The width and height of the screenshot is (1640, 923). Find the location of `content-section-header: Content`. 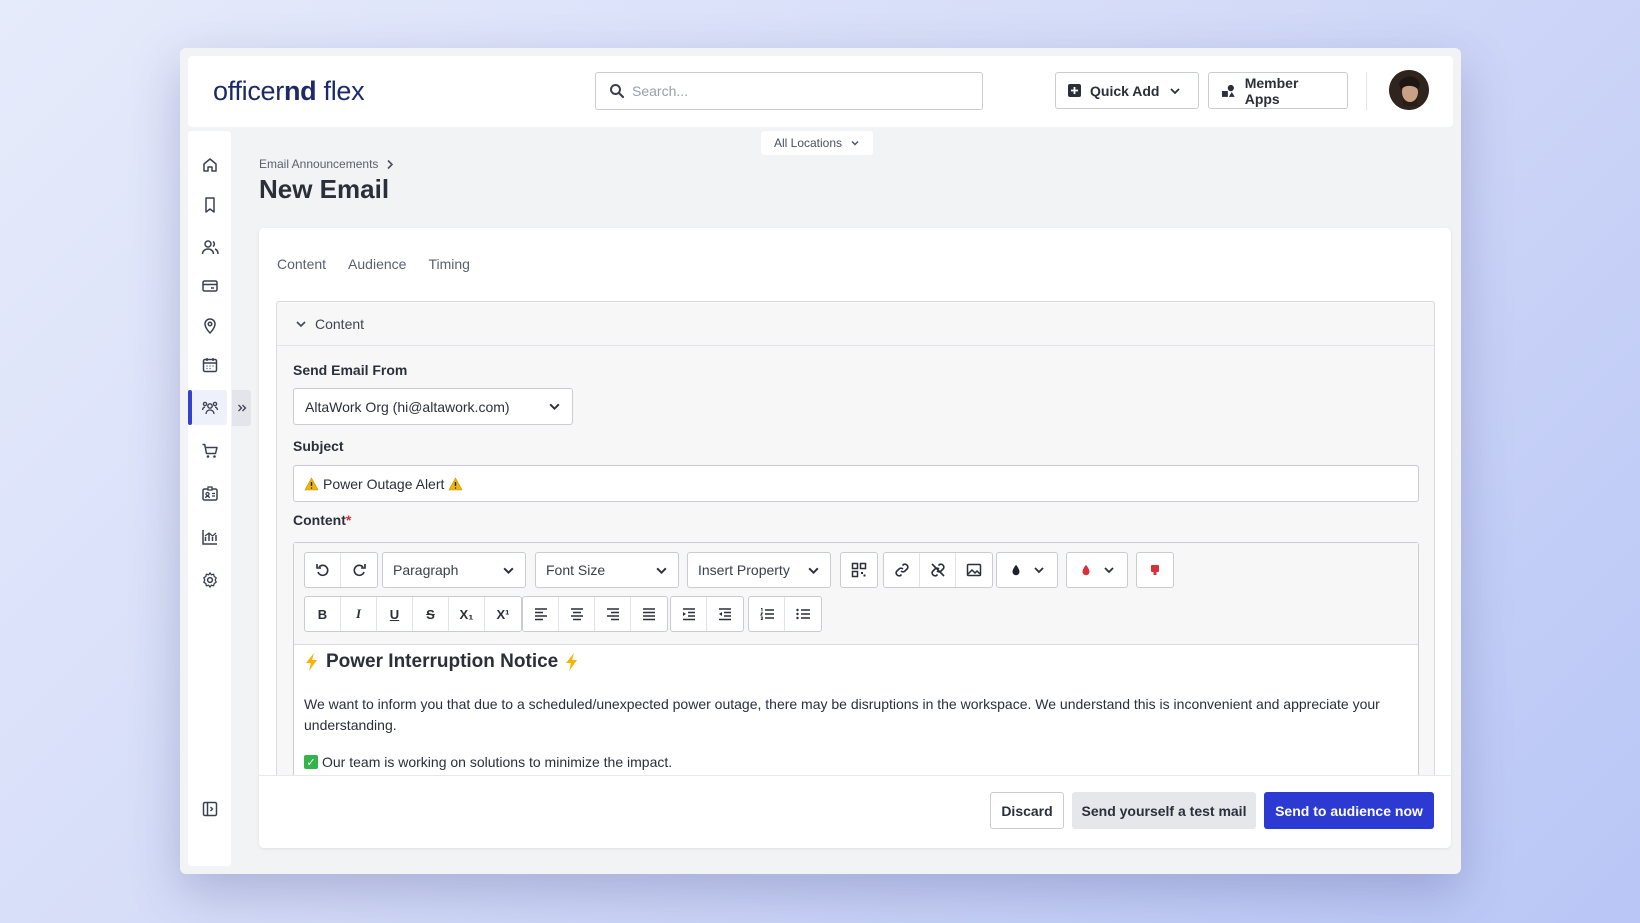

content-section-header: Content is located at coordinates (855, 324).